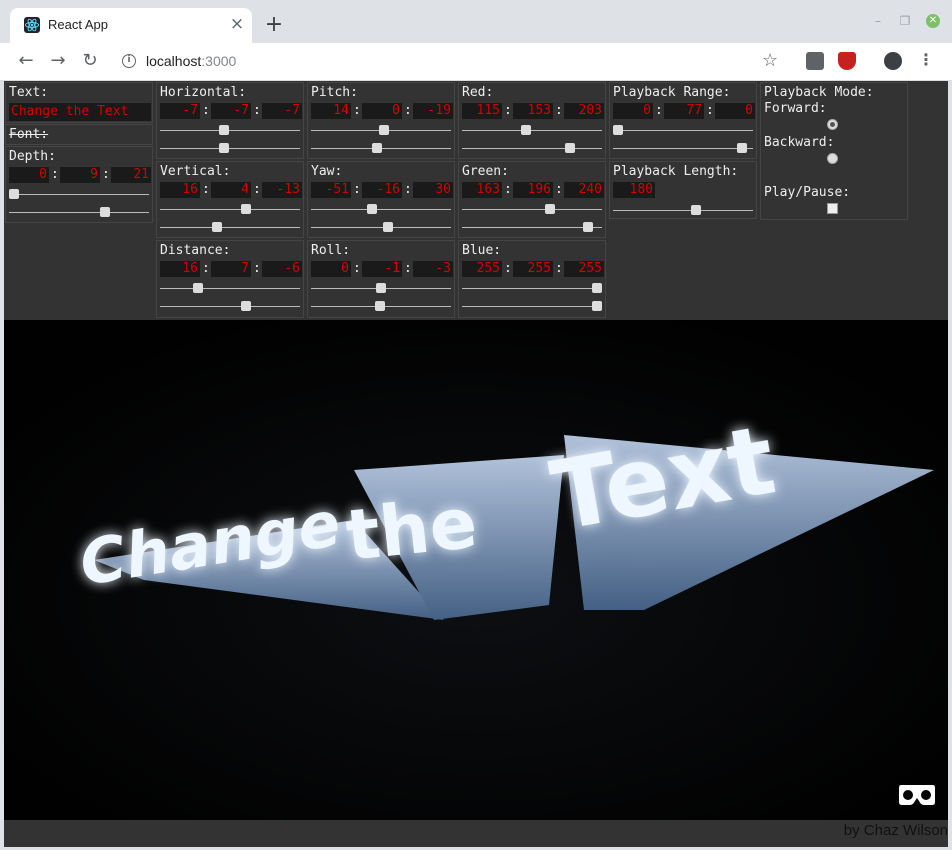 Image resolution: width=952 pixels, height=850 pixels. I want to click on playback-length-slider, so click(683, 211).